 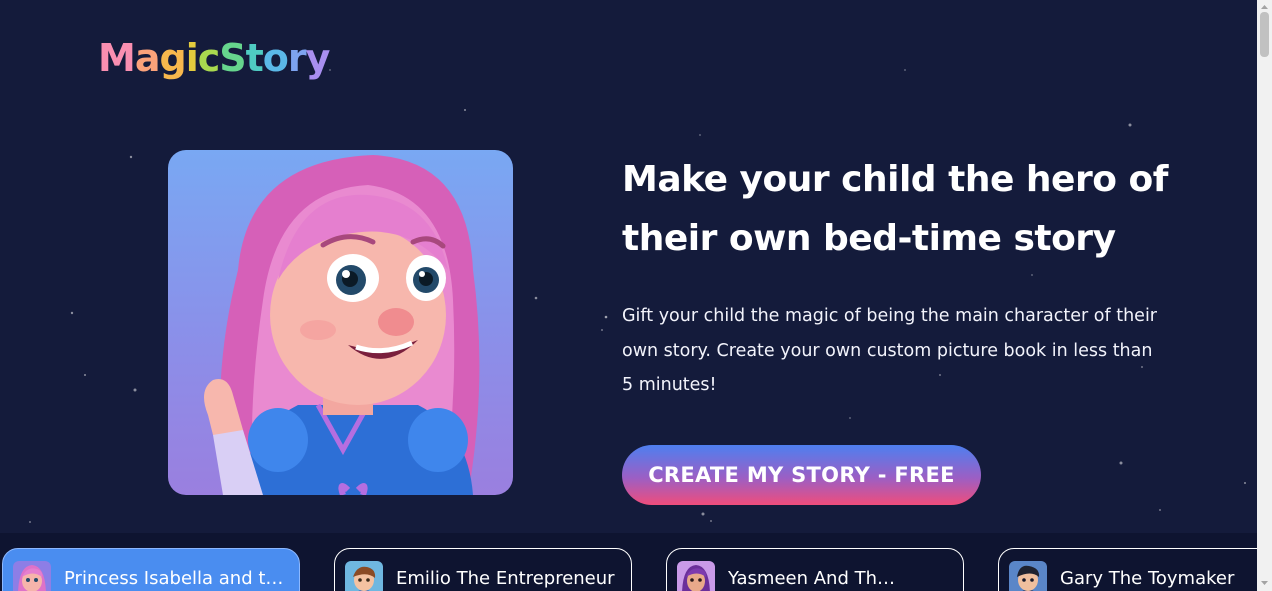 What do you see at coordinates (275, 58) in the screenshot?
I see `logo-letter: o` at bounding box center [275, 58].